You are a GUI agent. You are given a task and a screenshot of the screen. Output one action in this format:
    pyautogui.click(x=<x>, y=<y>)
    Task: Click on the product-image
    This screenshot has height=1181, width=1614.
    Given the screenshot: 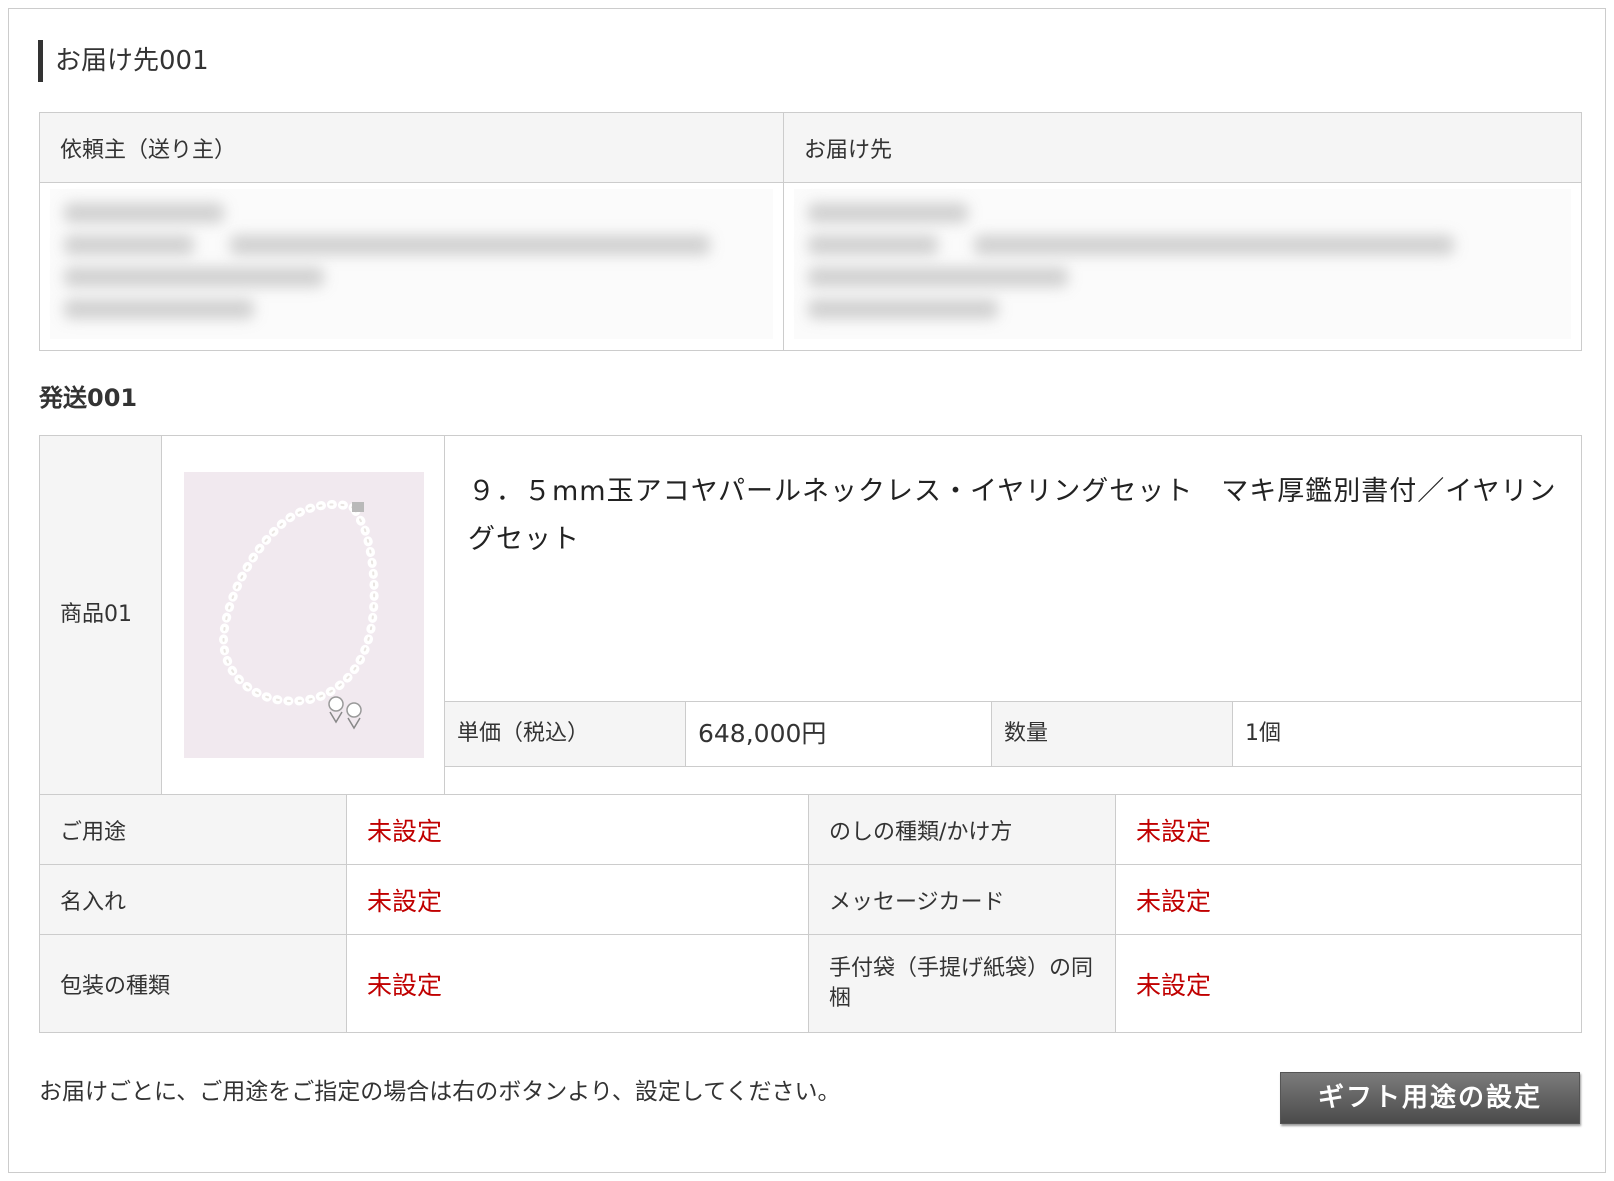 What is the action you would take?
    pyautogui.click(x=304, y=615)
    